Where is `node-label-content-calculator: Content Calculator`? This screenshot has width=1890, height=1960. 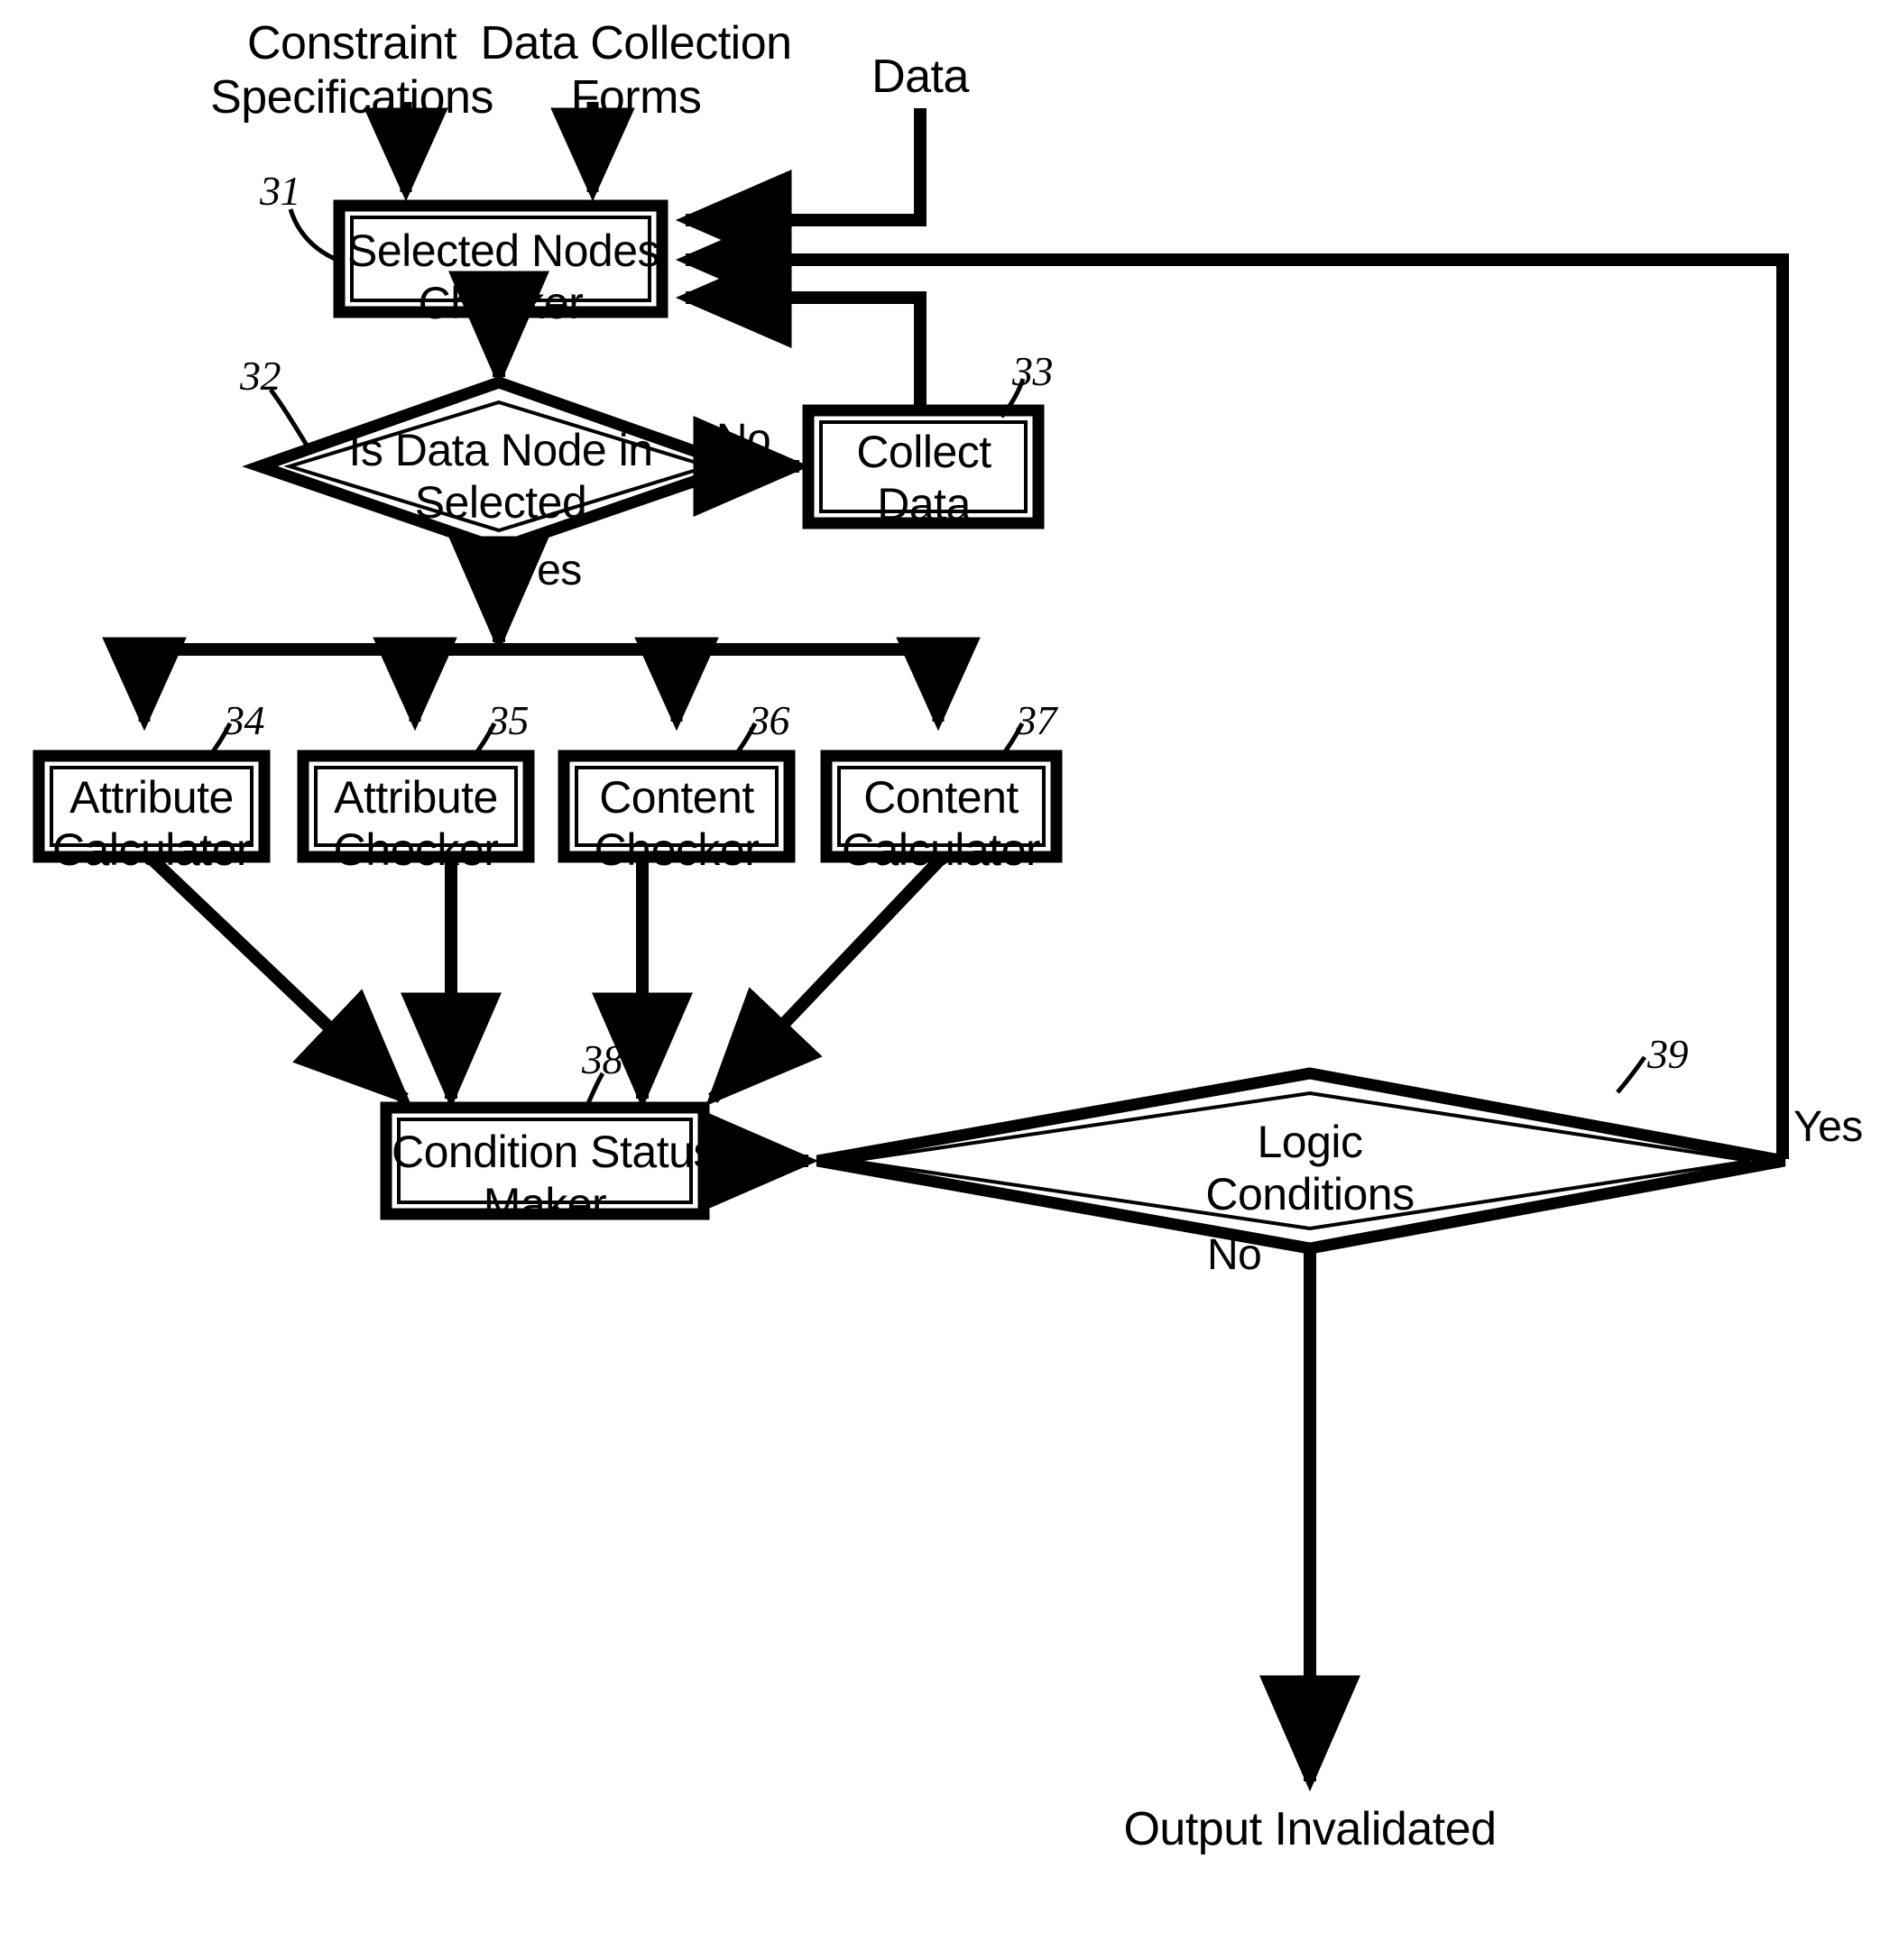
node-label-content-calculator: Content Calculator is located at coordinates (941, 823).